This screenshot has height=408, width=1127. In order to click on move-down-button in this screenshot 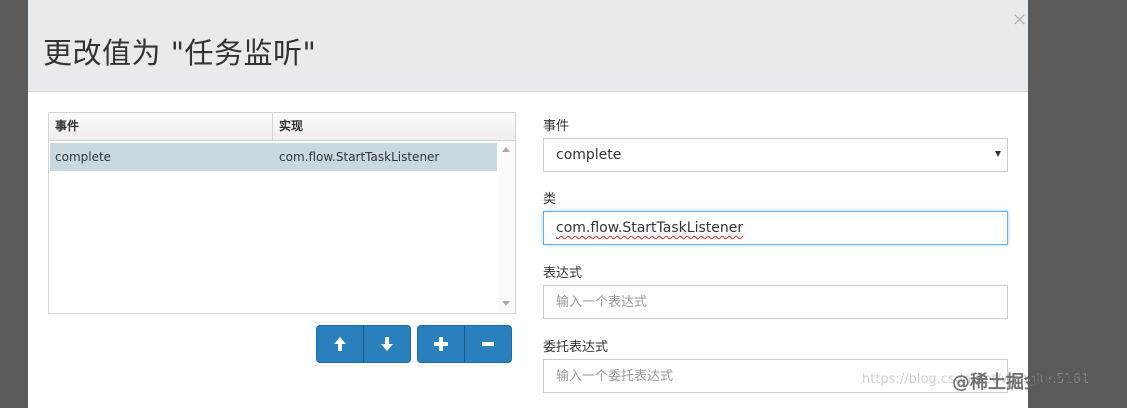, I will do `click(387, 344)`.